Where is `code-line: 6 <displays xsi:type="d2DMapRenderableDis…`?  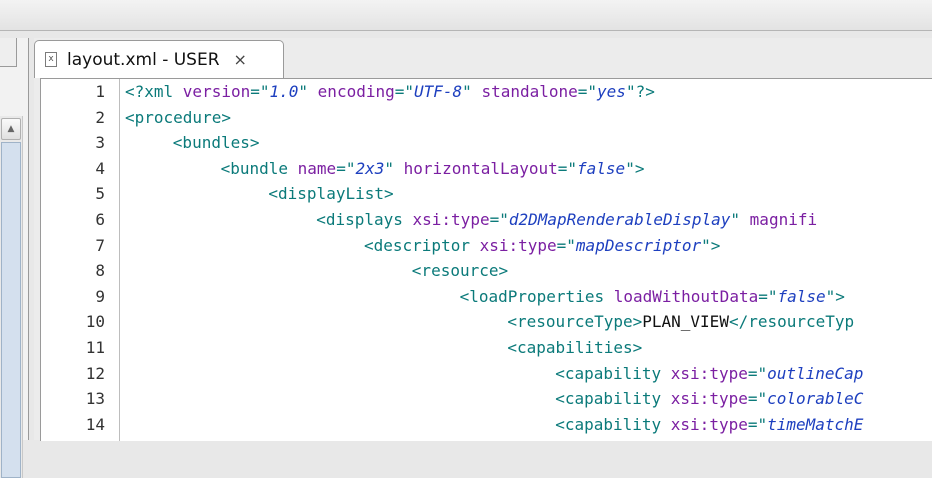
code-line: 6 <displays xsi:type="d2DMapRenderableDis… is located at coordinates (486, 220).